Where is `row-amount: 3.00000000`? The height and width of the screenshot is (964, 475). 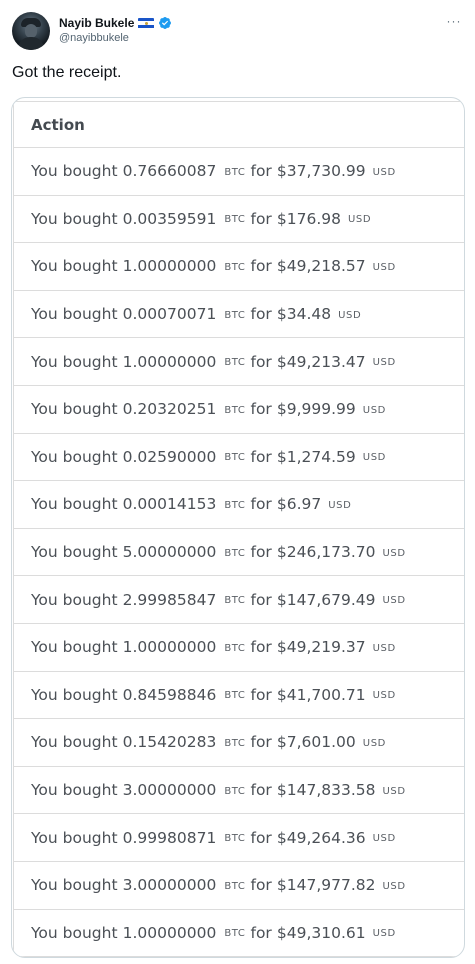
row-amount: 3.00000000 is located at coordinates (169, 790).